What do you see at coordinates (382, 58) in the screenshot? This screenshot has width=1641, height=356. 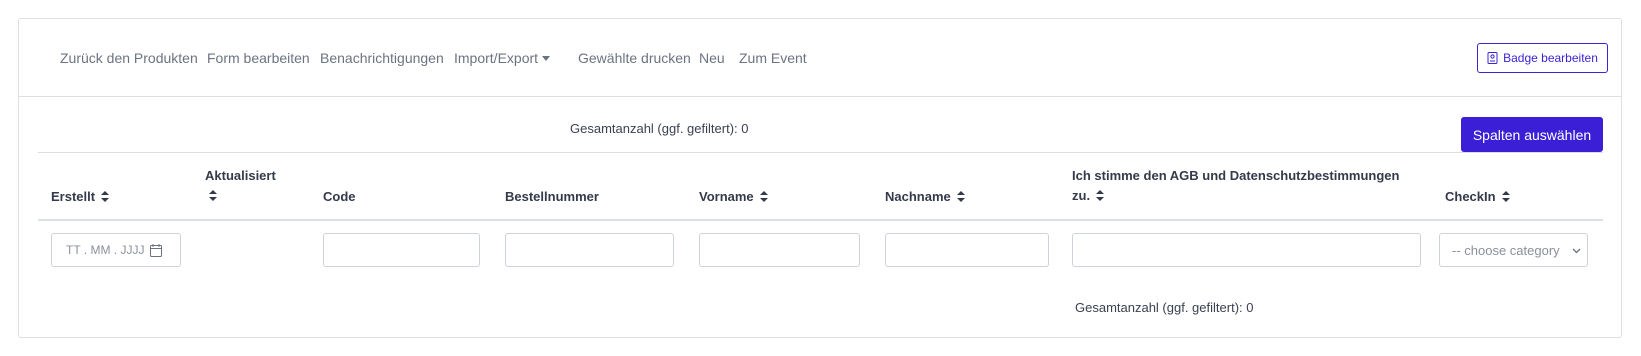 I see `notifications-link: Benachrichtigungen` at bounding box center [382, 58].